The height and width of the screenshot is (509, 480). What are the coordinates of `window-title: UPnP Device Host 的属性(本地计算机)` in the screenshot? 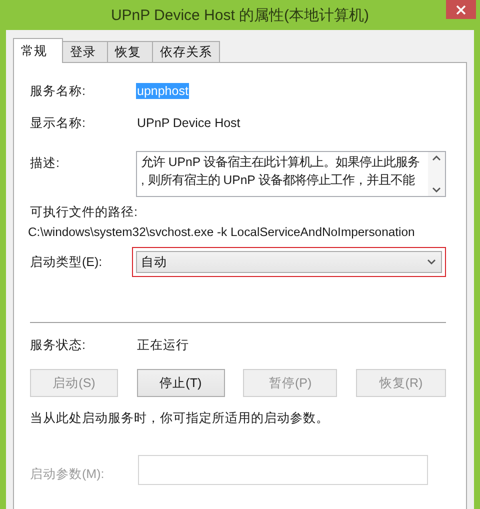 It's located at (240, 15).